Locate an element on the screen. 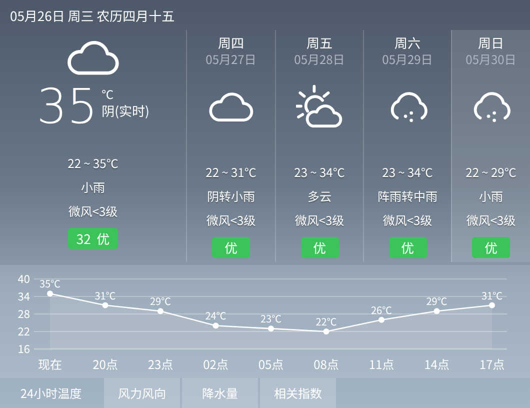 The height and width of the screenshot is (408, 530). temperature-range: 22 ~ 31℃ is located at coordinates (231, 173).